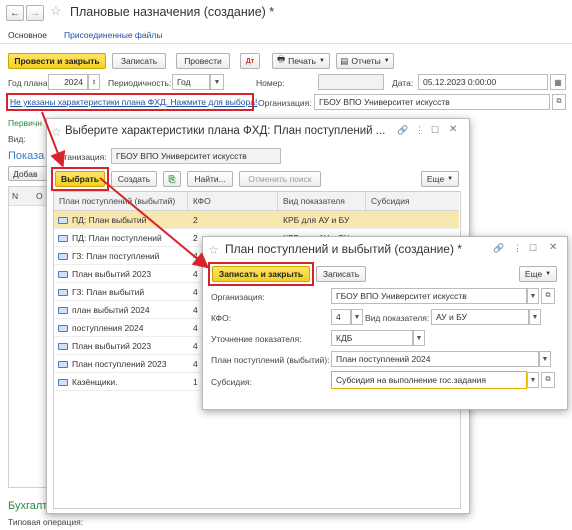 The height and width of the screenshot is (530, 572). Describe the element at coordinates (28, 173) in the screenshot. I see `add-row-button: Добав` at that location.